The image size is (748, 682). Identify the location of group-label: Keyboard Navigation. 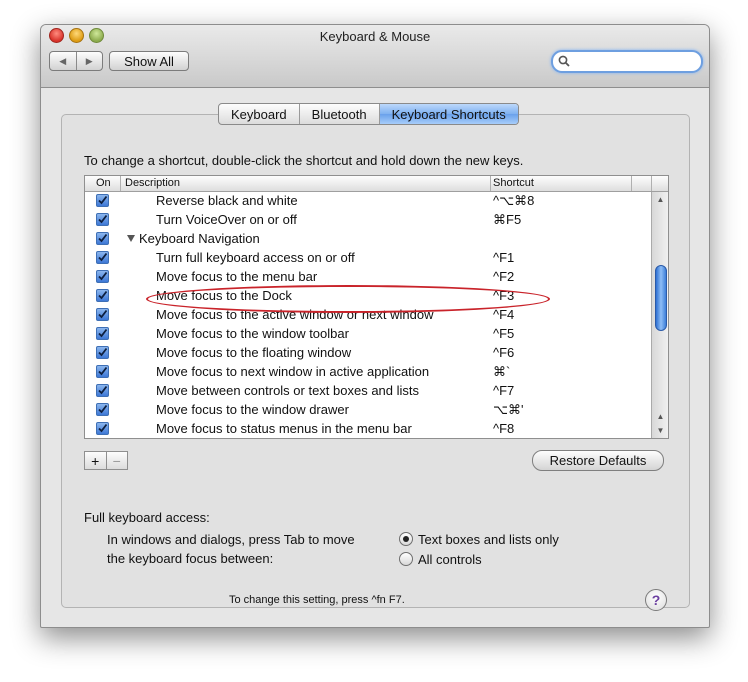
(199, 238).